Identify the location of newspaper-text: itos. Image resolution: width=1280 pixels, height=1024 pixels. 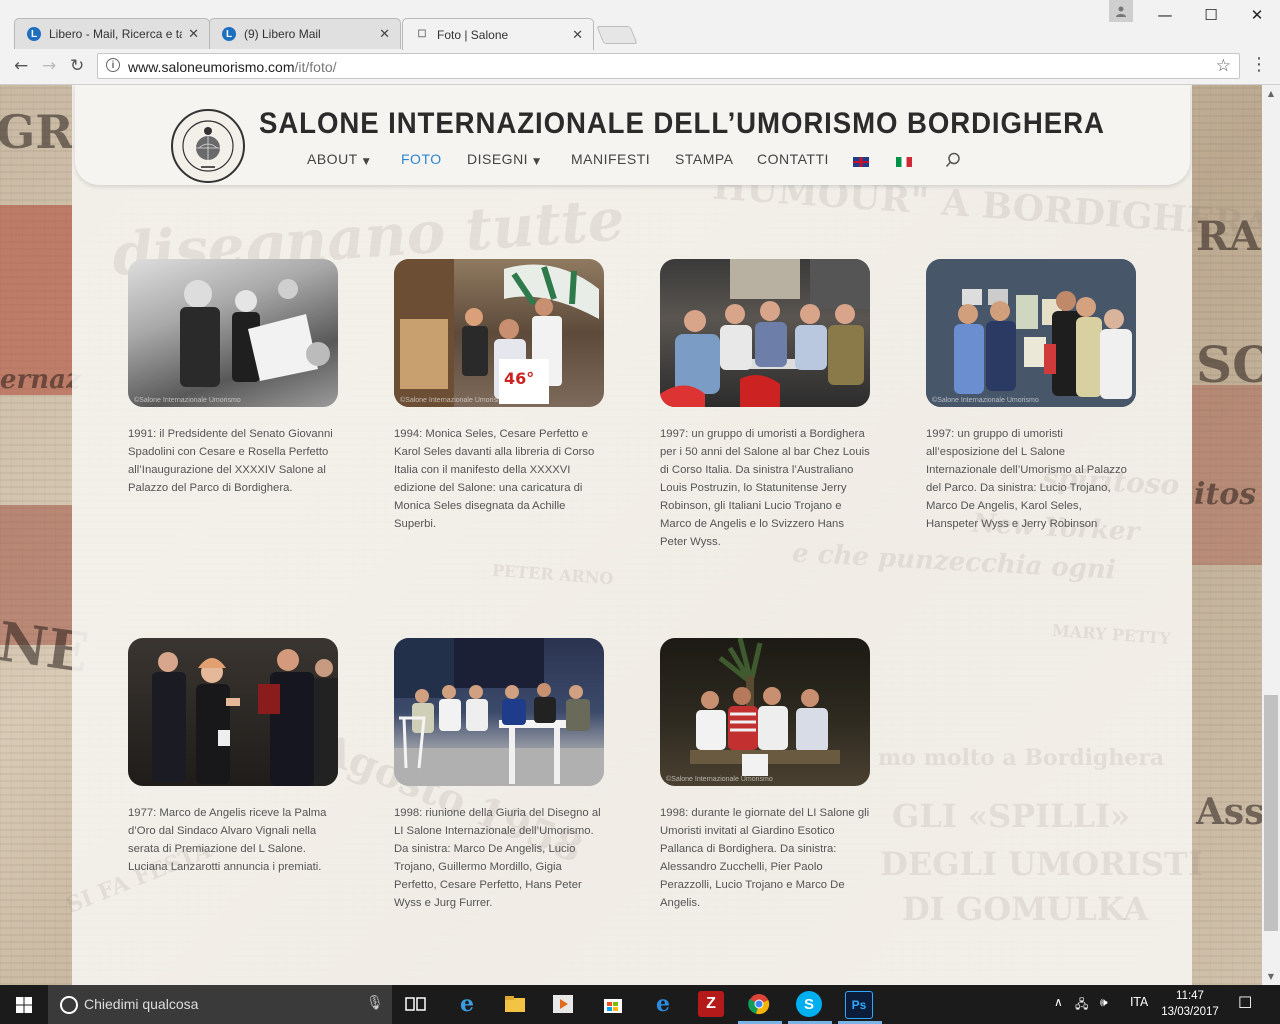
(1225, 494).